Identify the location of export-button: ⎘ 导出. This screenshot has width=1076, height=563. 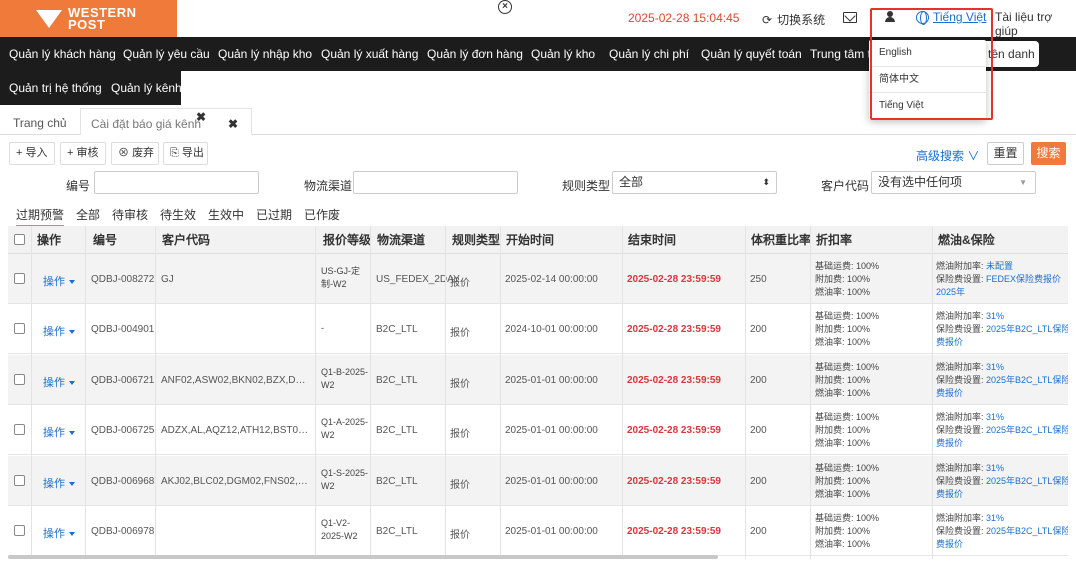
(185, 153).